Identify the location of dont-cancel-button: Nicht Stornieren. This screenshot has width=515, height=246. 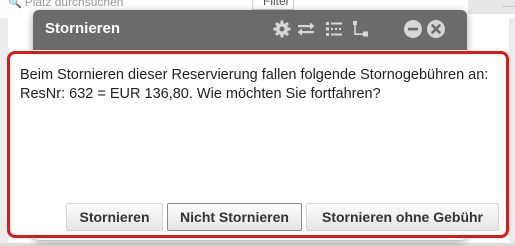
(234, 217).